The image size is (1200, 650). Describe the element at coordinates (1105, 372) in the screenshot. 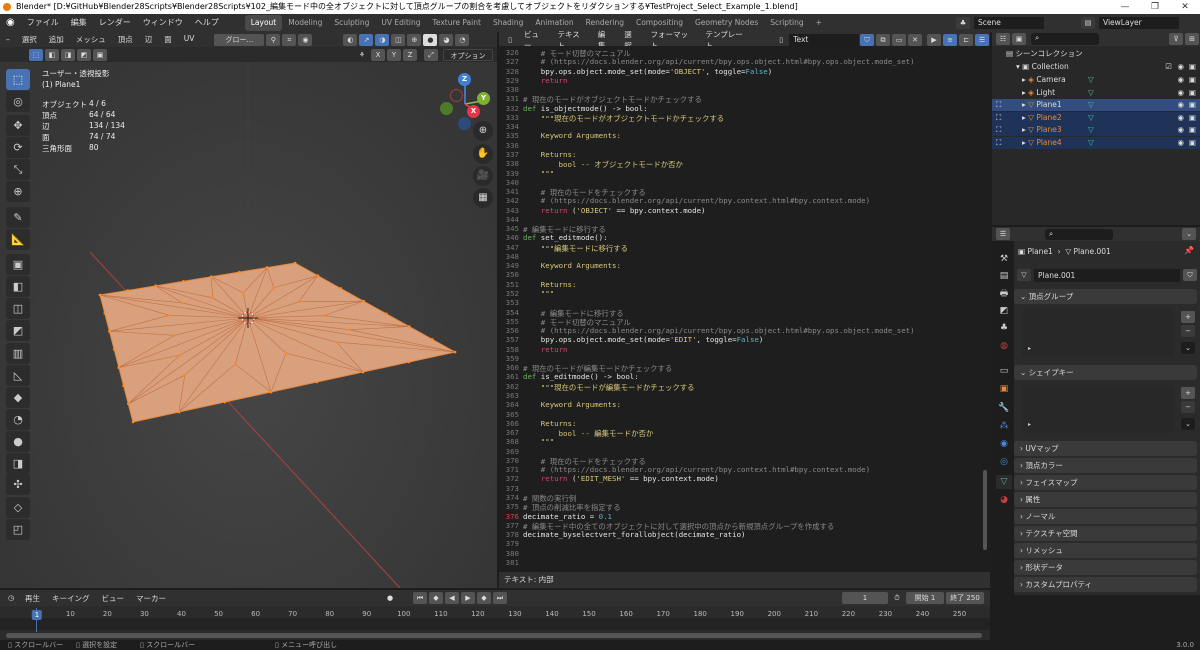

I see `panel-header-open: ⌄ シェイプキー` at that location.